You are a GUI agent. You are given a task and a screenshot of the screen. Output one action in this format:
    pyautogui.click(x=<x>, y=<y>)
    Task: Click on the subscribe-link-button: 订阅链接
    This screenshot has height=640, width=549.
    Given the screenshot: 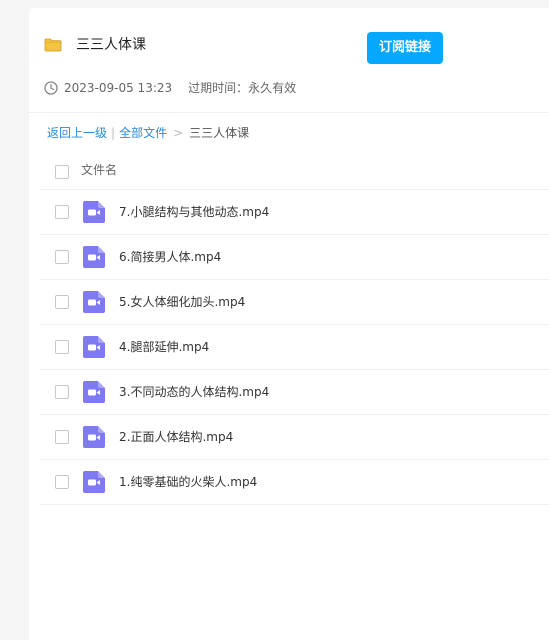 What is the action you would take?
    pyautogui.click(x=405, y=48)
    